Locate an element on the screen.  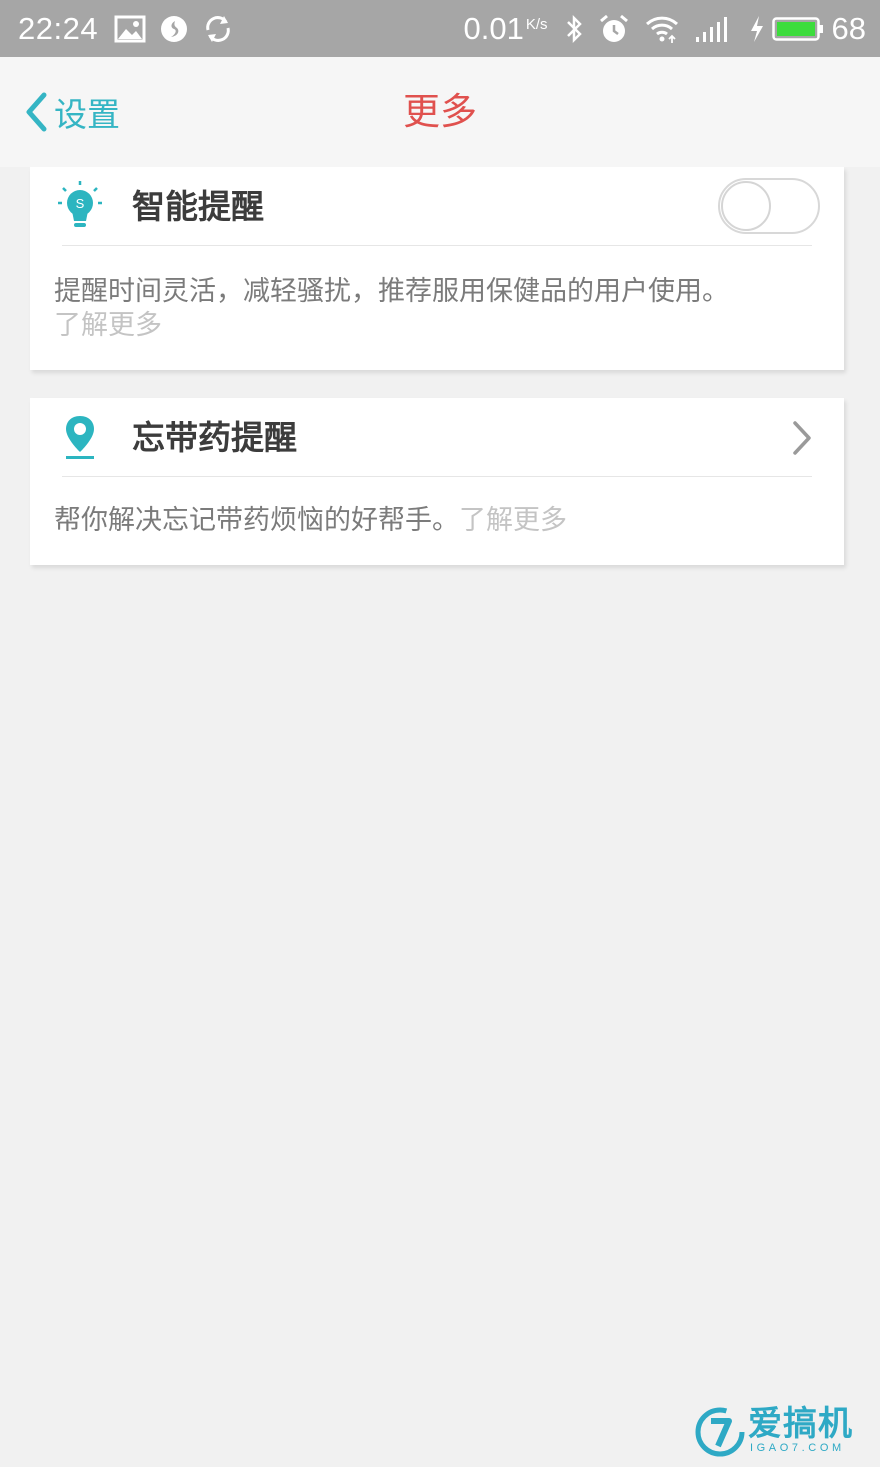
watermark: 爱搞机 IGAO7.COM is located at coordinates (780, 1432).